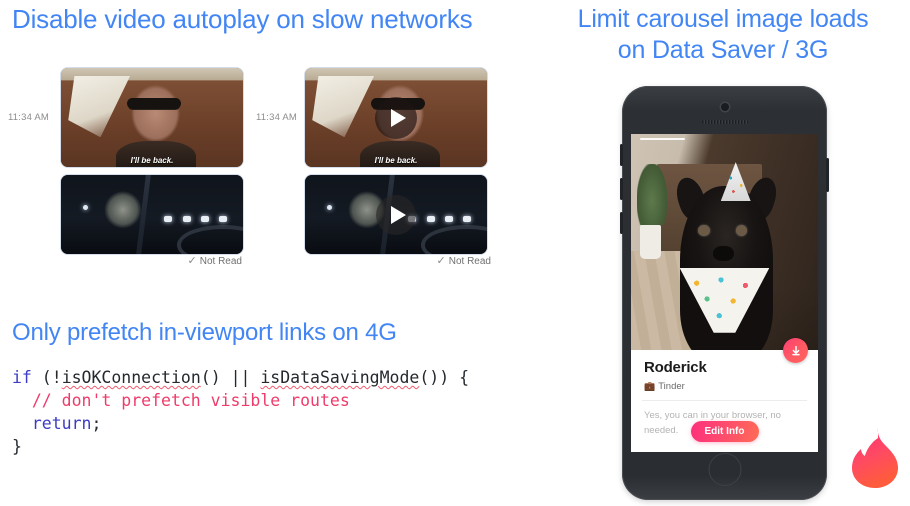 The height and width of the screenshot is (506, 910). Describe the element at coordinates (724, 300) in the screenshot. I see `dog-bandana-pattern` at that location.